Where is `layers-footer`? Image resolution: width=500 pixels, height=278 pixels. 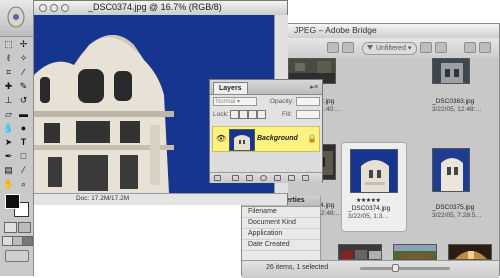 layers-footer is located at coordinates (266, 177).